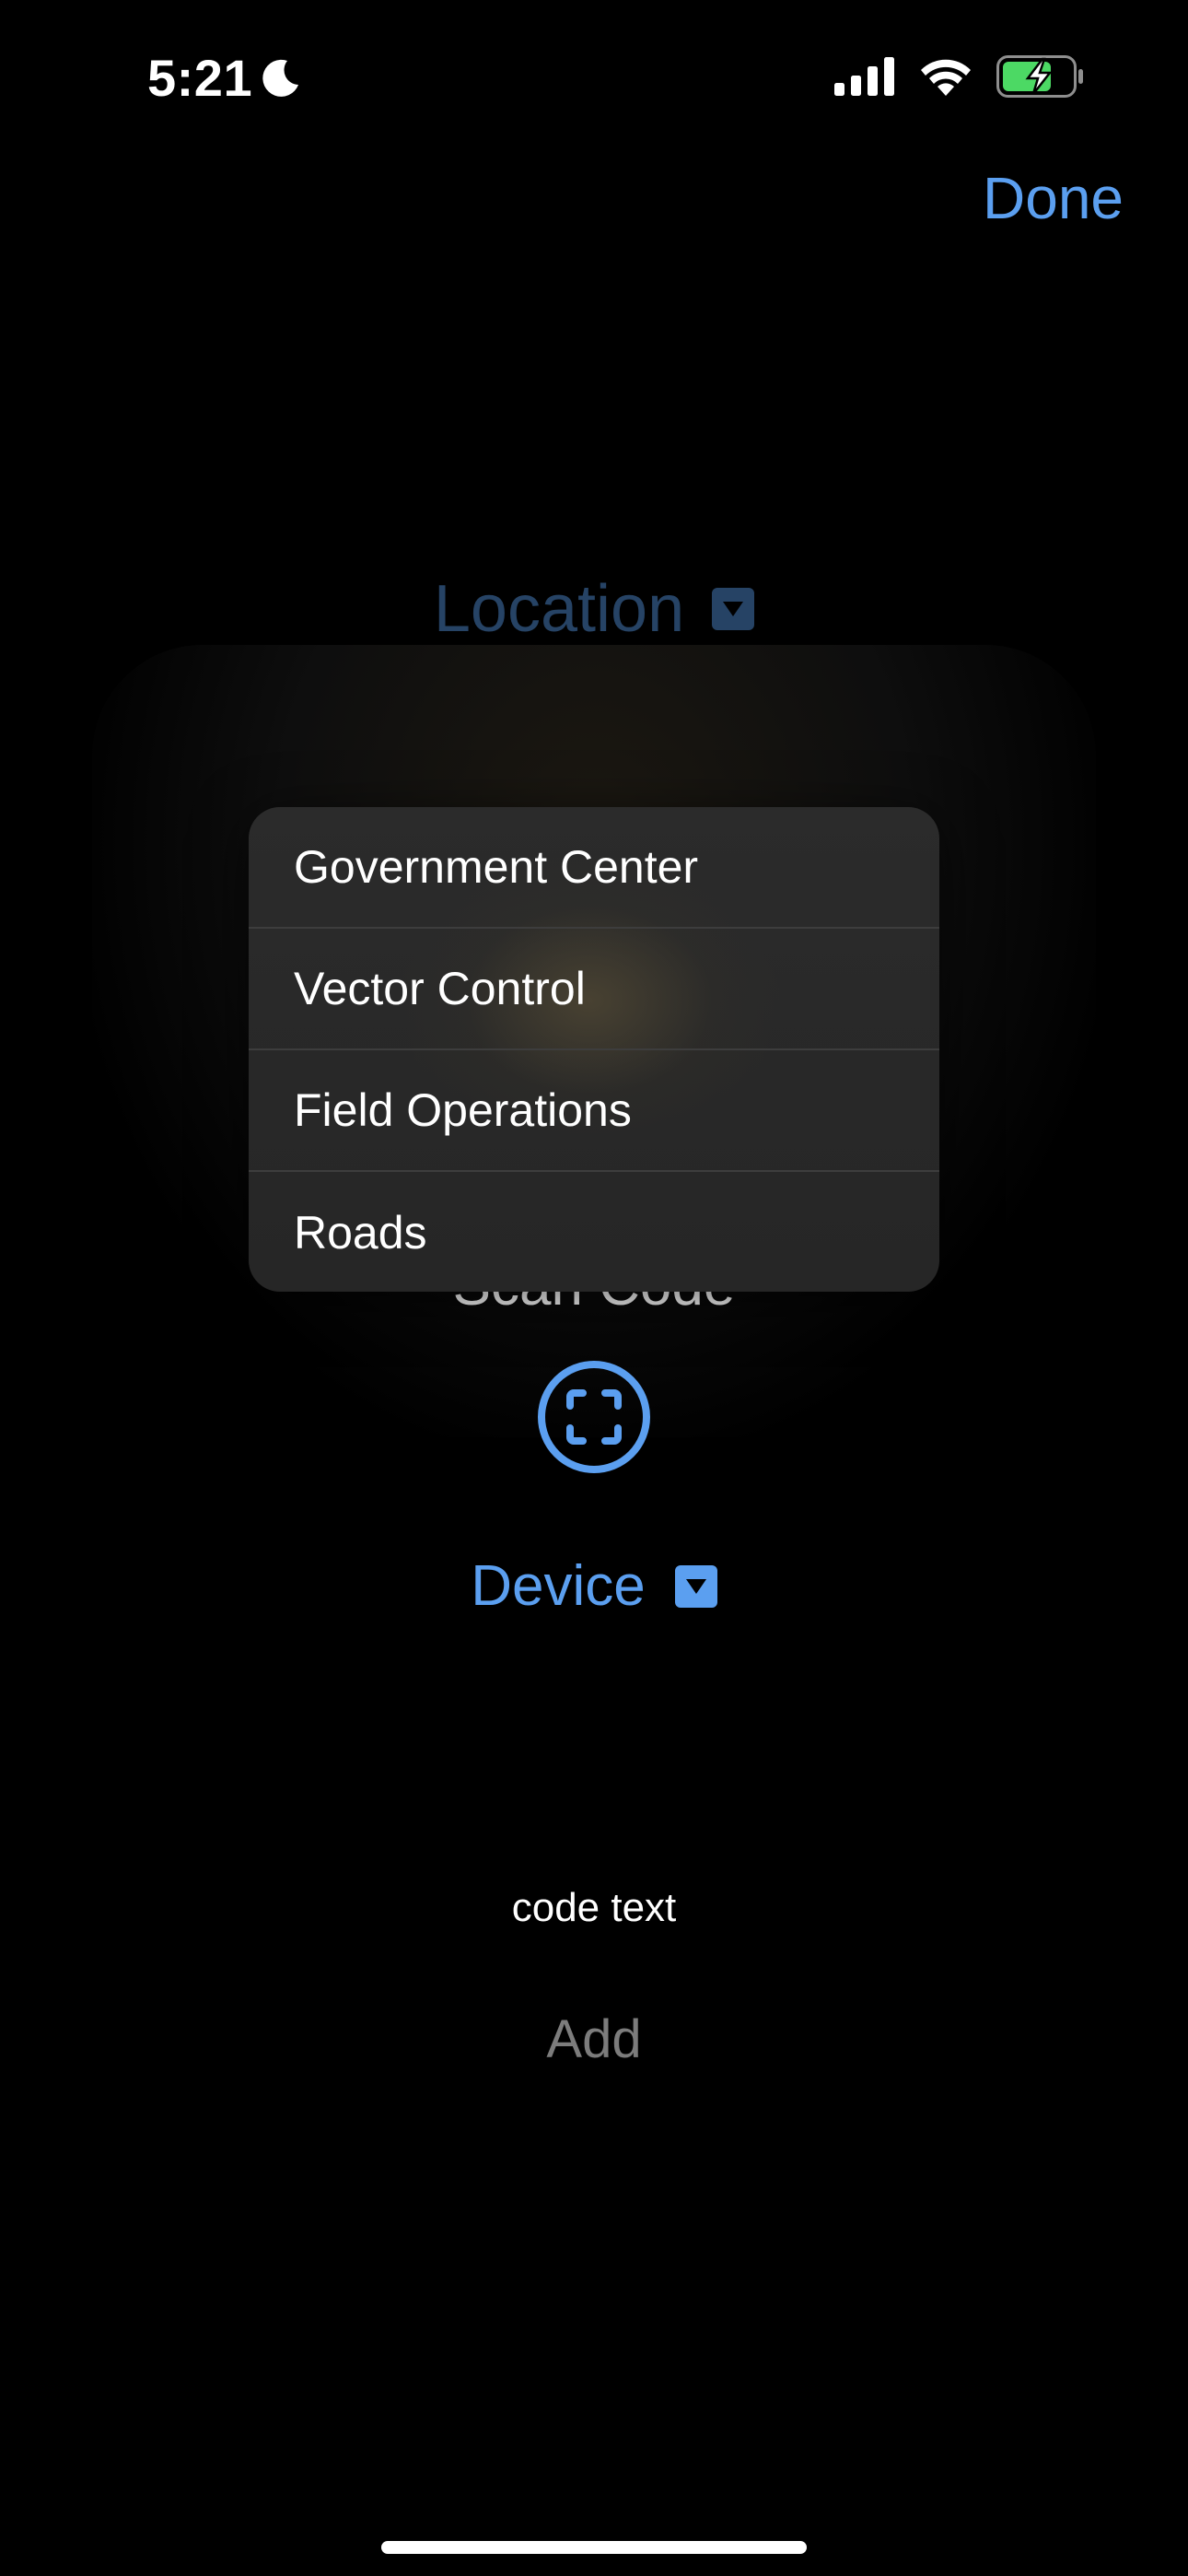 The height and width of the screenshot is (2576, 1188). I want to click on menu-item-label: Roads, so click(360, 1233).